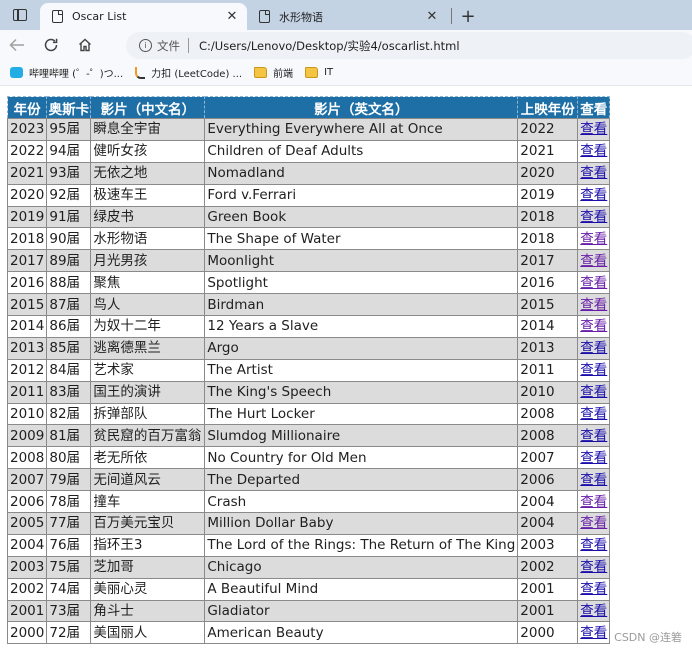 This screenshot has width=692, height=653. What do you see at coordinates (548, 107) in the screenshot?
I see `header-release-year: 上映年份` at bounding box center [548, 107].